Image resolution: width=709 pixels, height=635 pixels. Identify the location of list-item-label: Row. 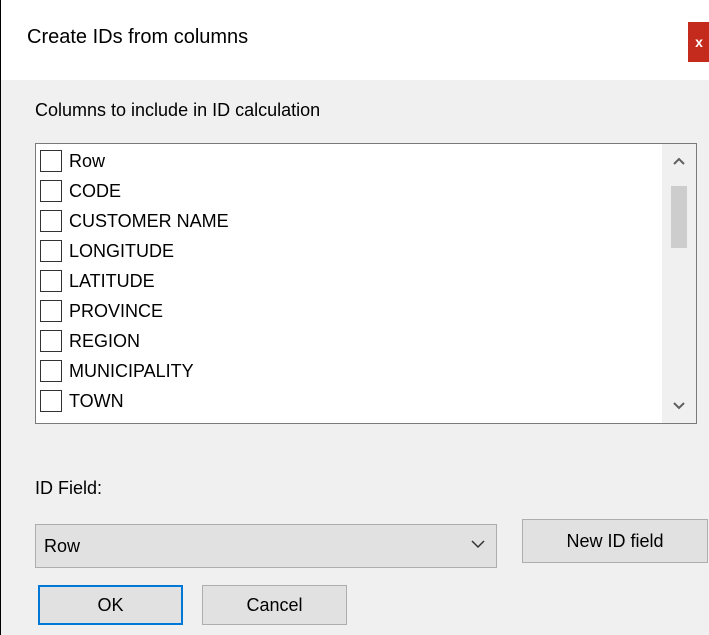
(87, 160).